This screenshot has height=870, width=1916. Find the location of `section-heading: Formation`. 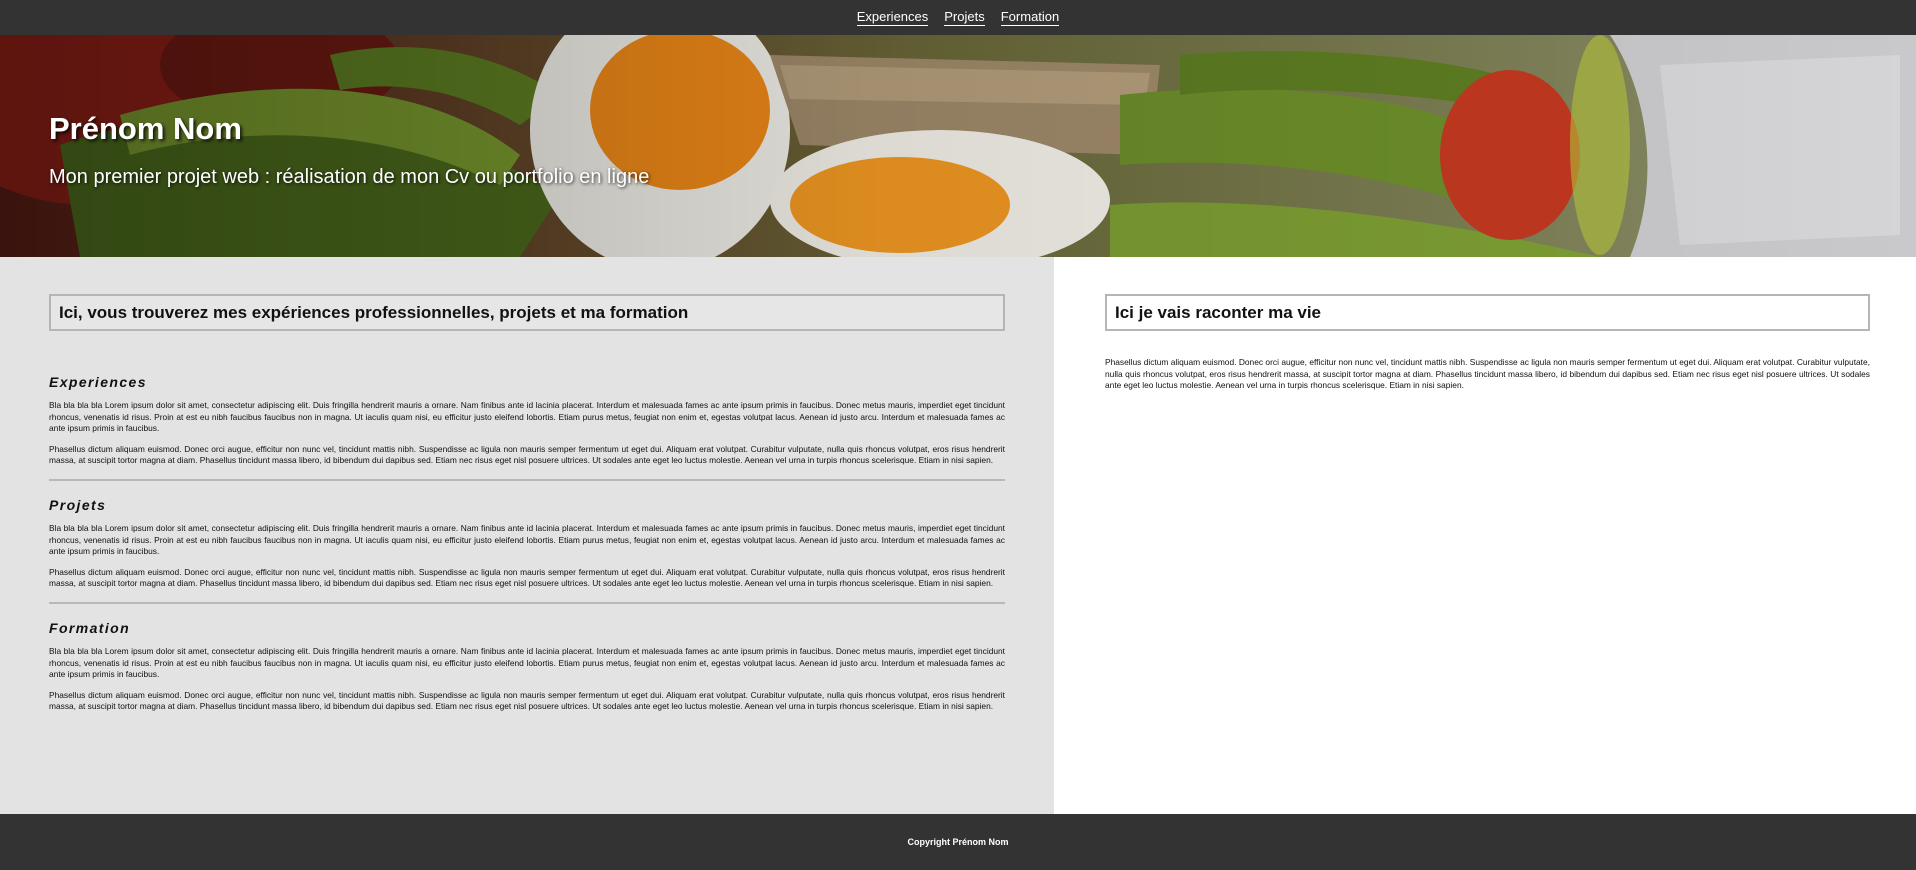

section-heading: Formation is located at coordinates (90, 627).